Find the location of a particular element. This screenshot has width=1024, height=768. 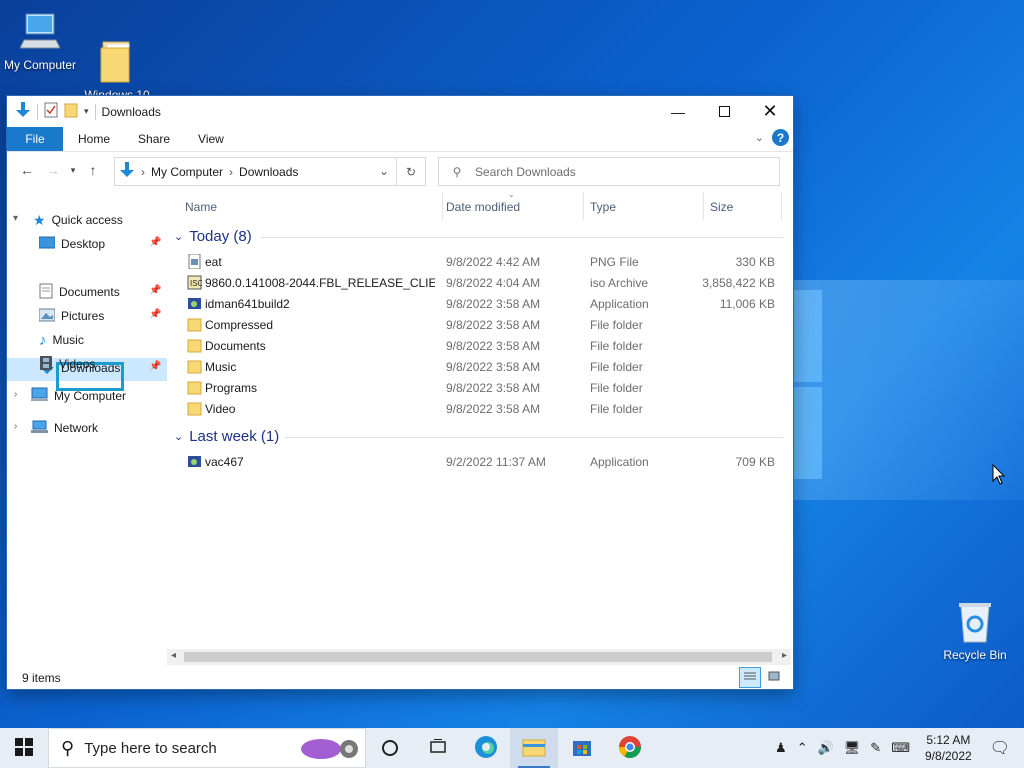

task-view-button is located at coordinates (438, 748).